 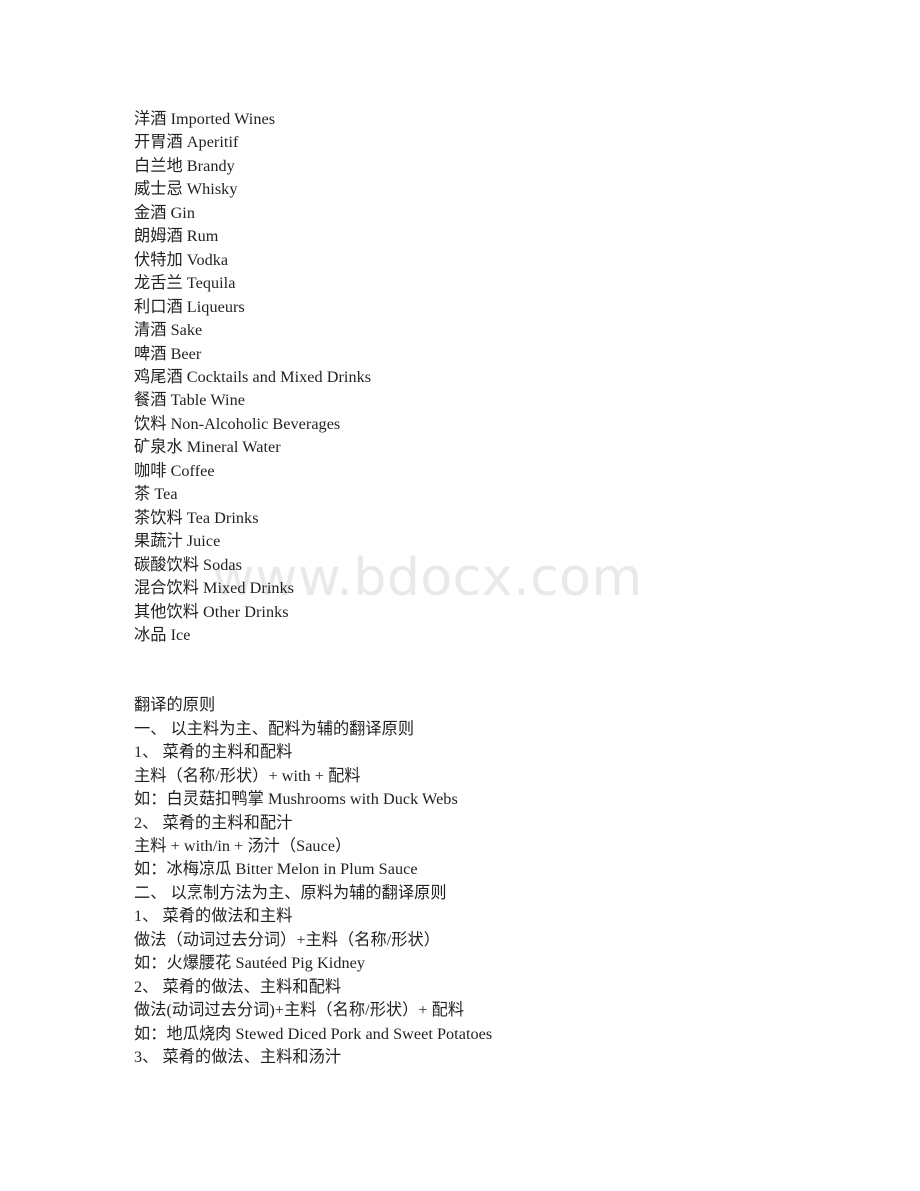 I want to click on text-line: 1、 菜肴的做法和主料, so click(x=213, y=916).